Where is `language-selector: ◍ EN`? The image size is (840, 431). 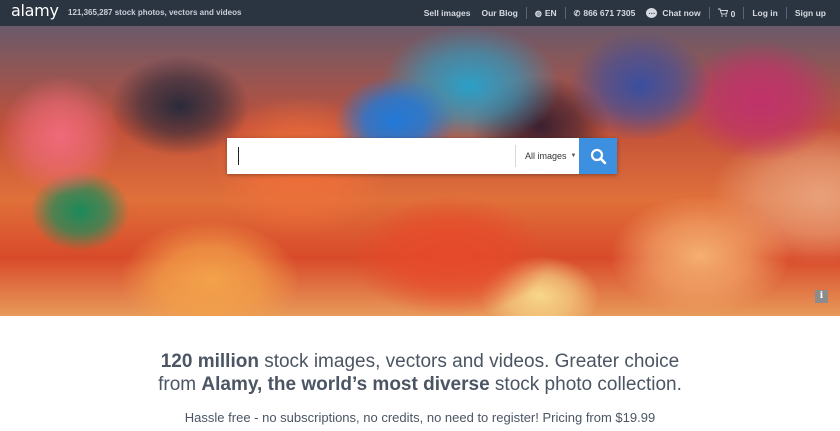
language-selector: ◍ EN is located at coordinates (546, 13).